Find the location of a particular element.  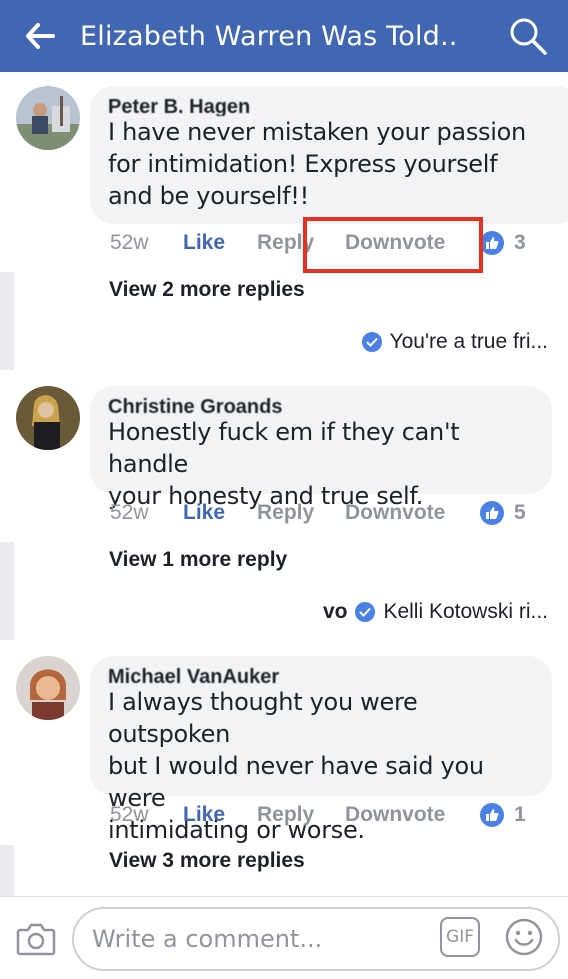

back-button is located at coordinates (40, 36).